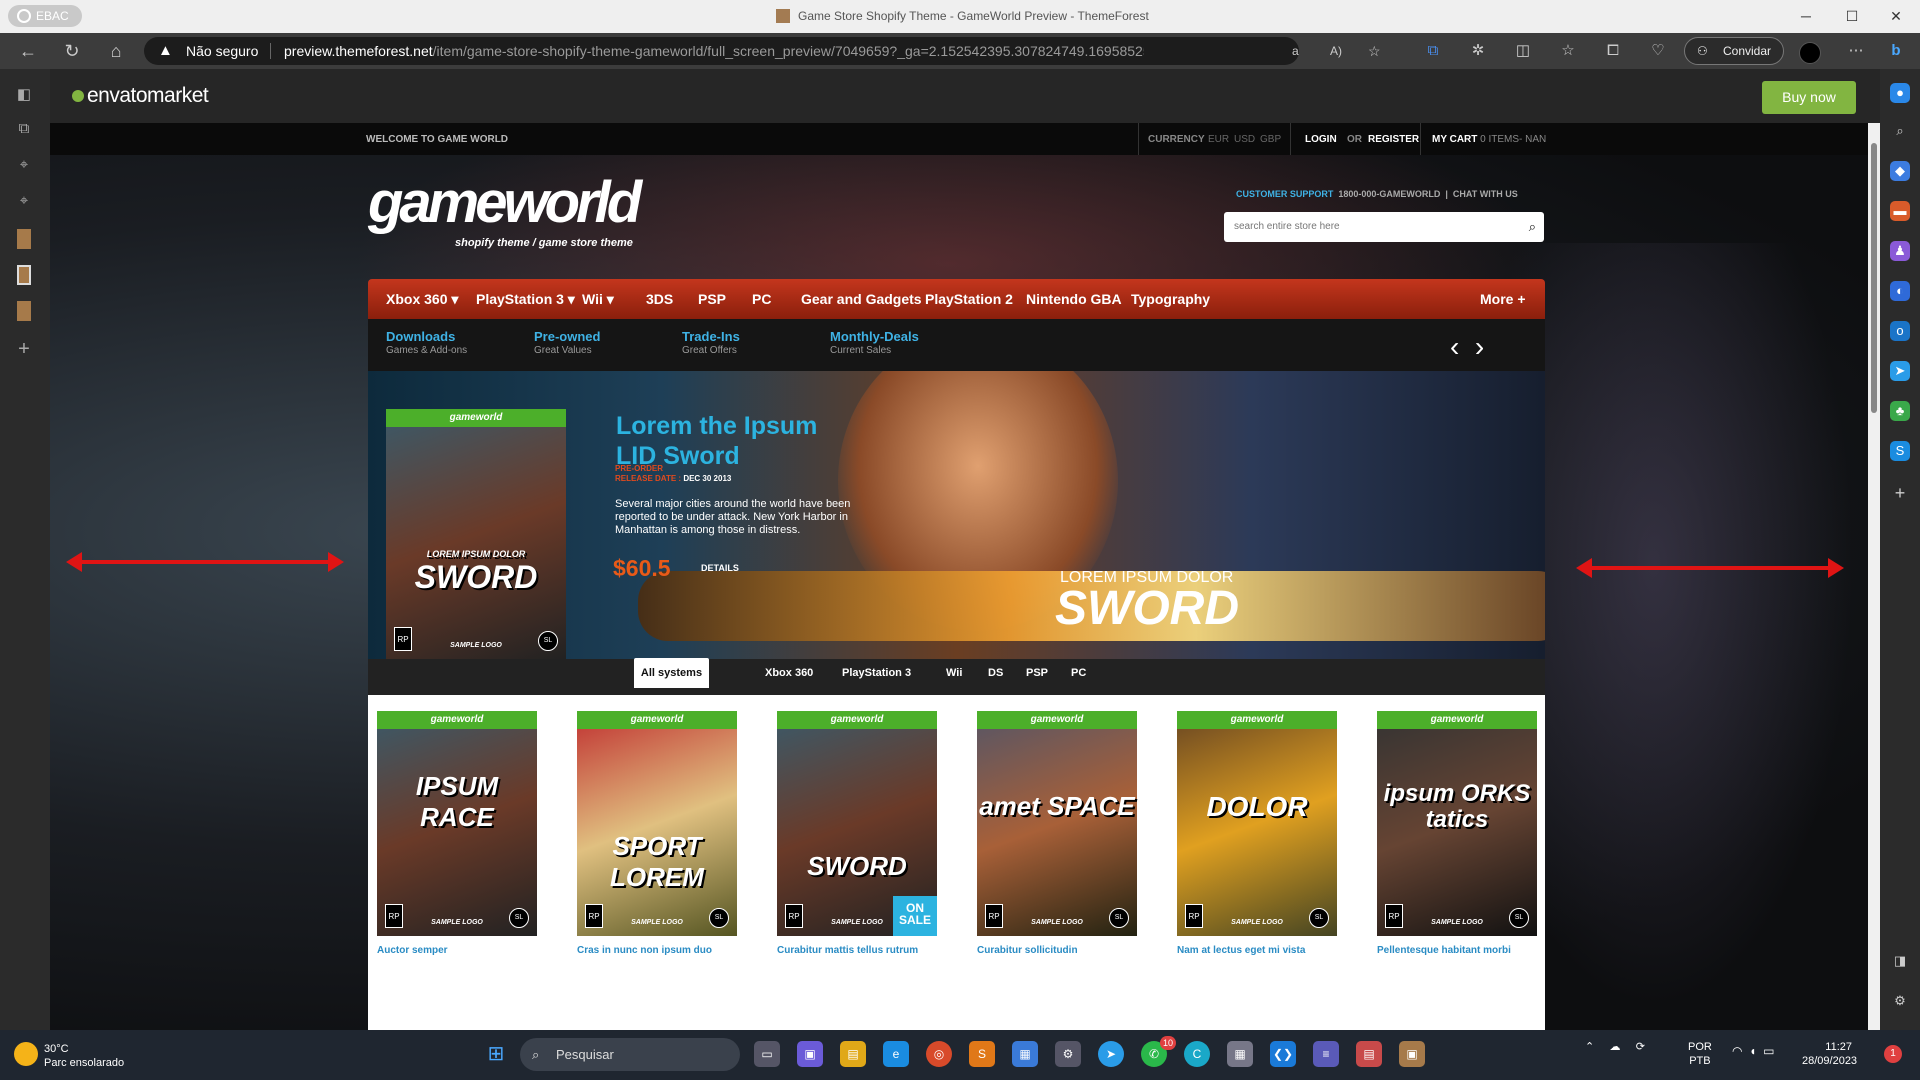 This screenshot has width=1920, height=1080. I want to click on scrollbar, so click(1874, 576).